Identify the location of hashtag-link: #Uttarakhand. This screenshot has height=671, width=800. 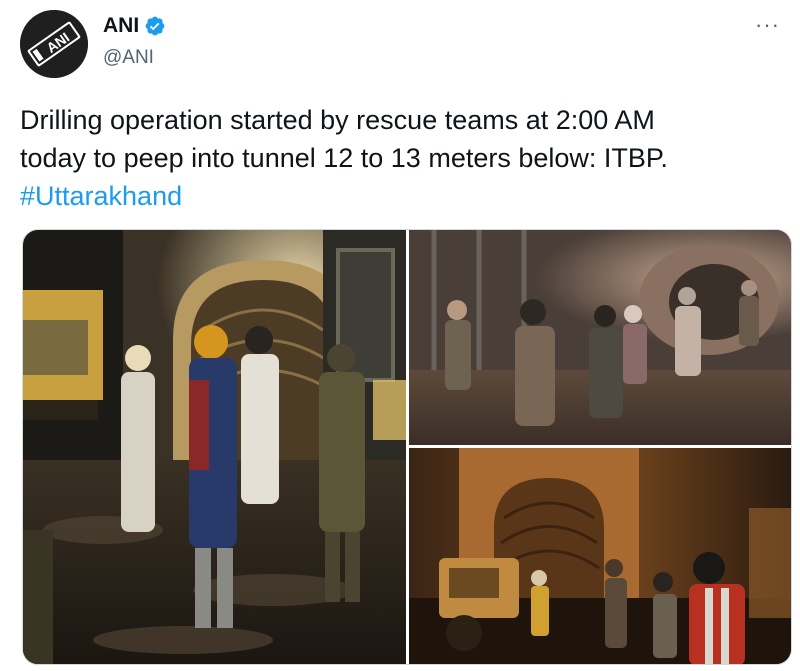
(405, 196).